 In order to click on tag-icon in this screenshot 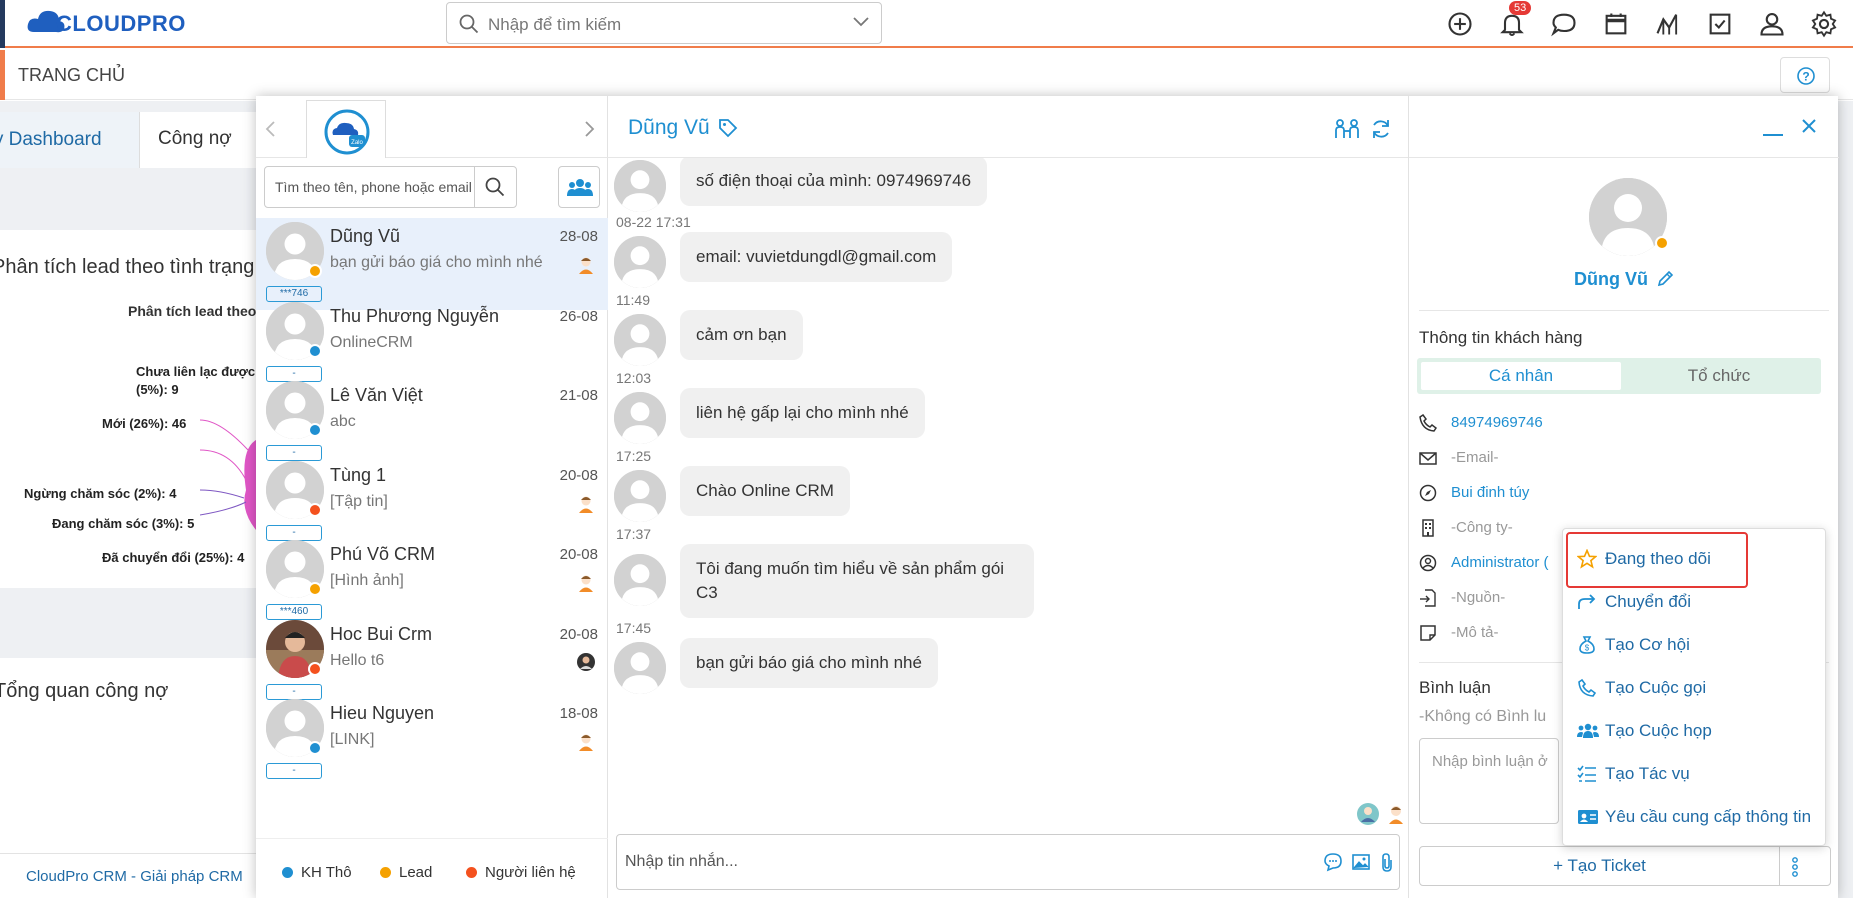, I will do `click(728, 128)`.